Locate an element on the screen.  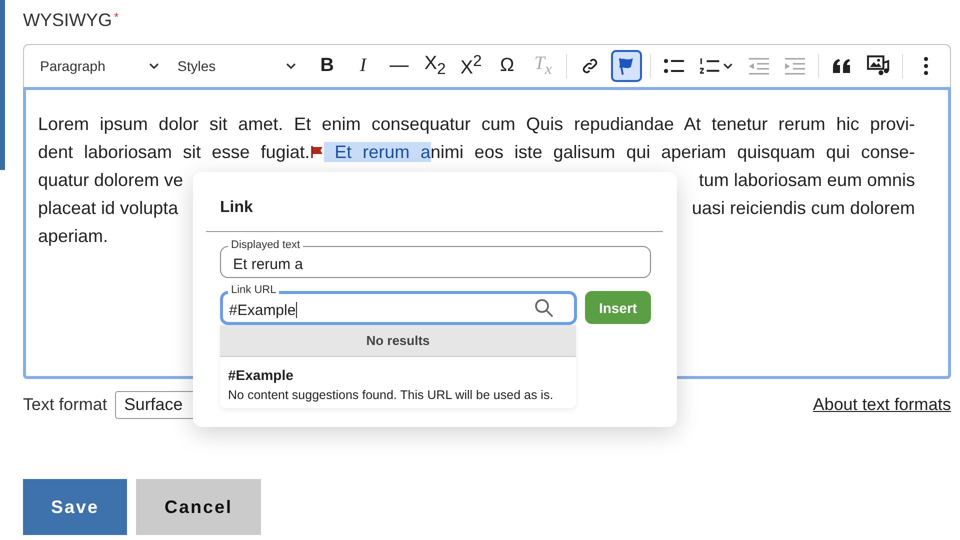
subscript-button: X$_{2}$ is located at coordinates (435, 66).